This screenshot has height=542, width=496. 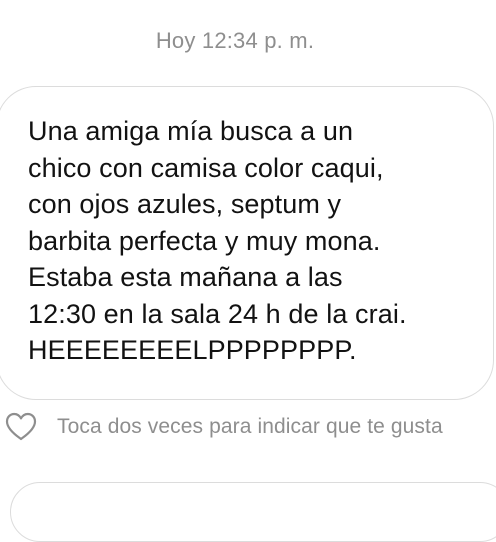 What do you see at coordinates (253, 512) in the screenshot?
I see `next-message-bubble` at bounding box center [253, 512].